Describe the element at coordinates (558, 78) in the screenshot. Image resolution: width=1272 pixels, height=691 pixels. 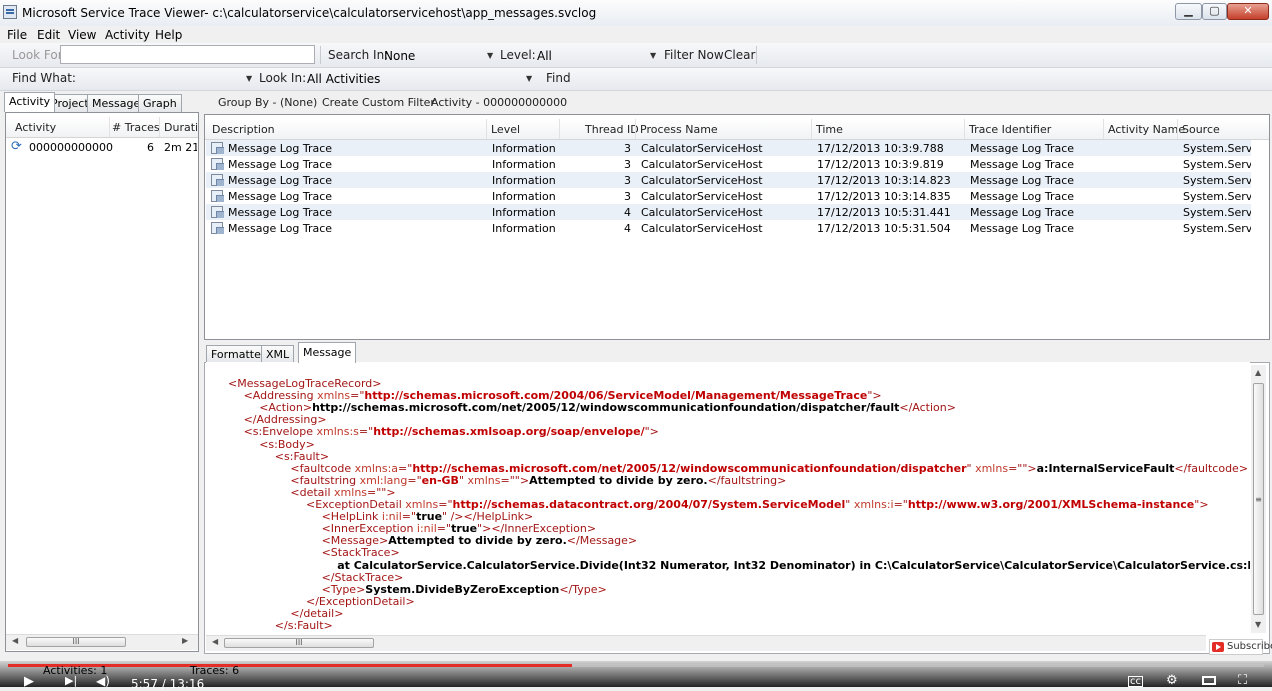
I see `find-button: Find` at that location.